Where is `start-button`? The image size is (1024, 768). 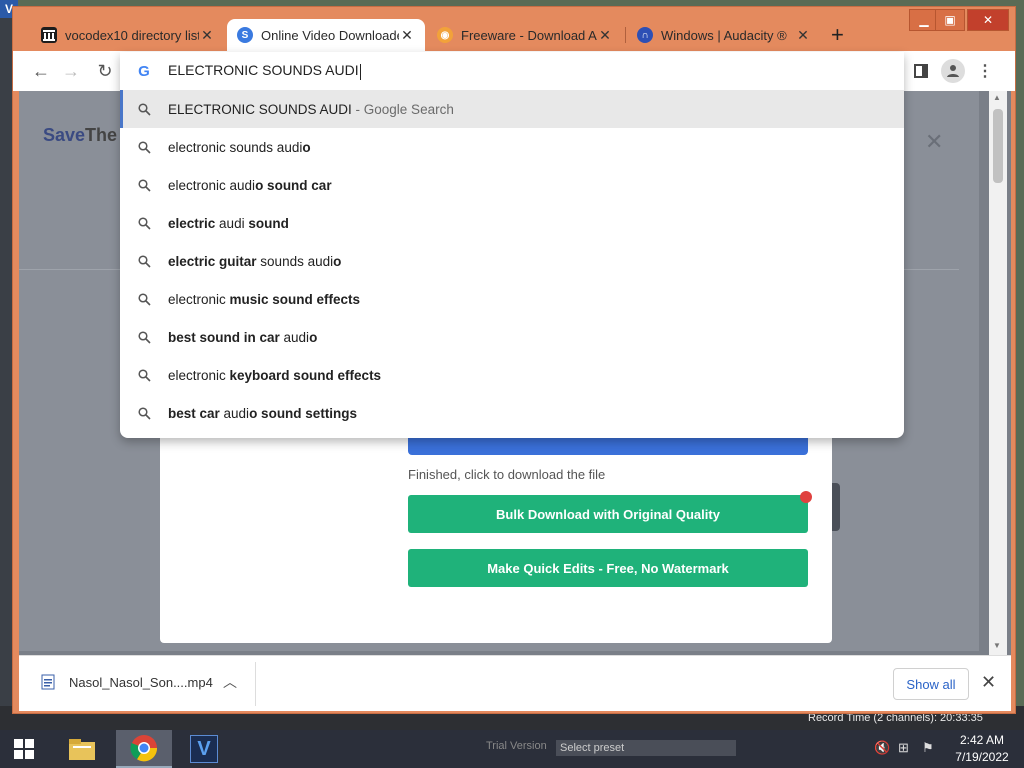 start-button is located at coordinates (24, 749).